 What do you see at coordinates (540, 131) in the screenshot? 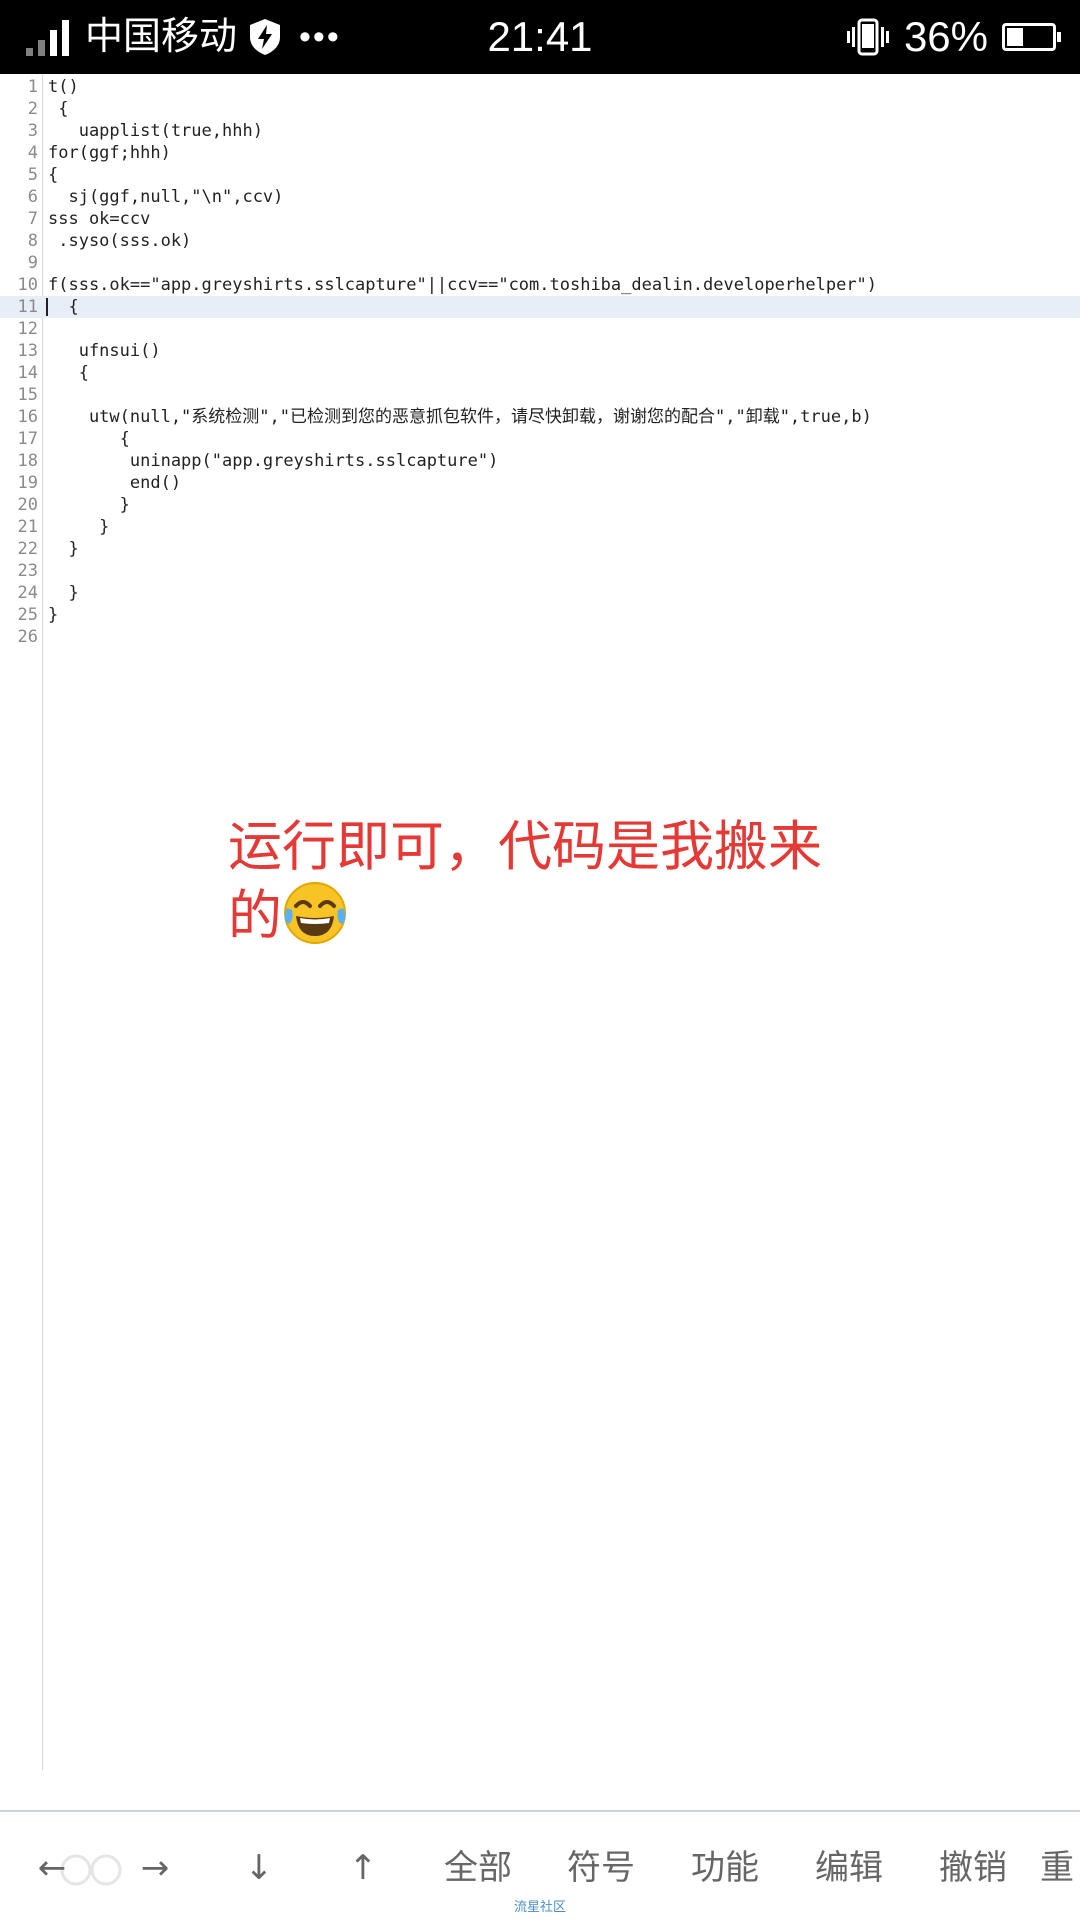
I see `code-line: 3 uapplist(true,hhh)` at bounding box center [540, 131].